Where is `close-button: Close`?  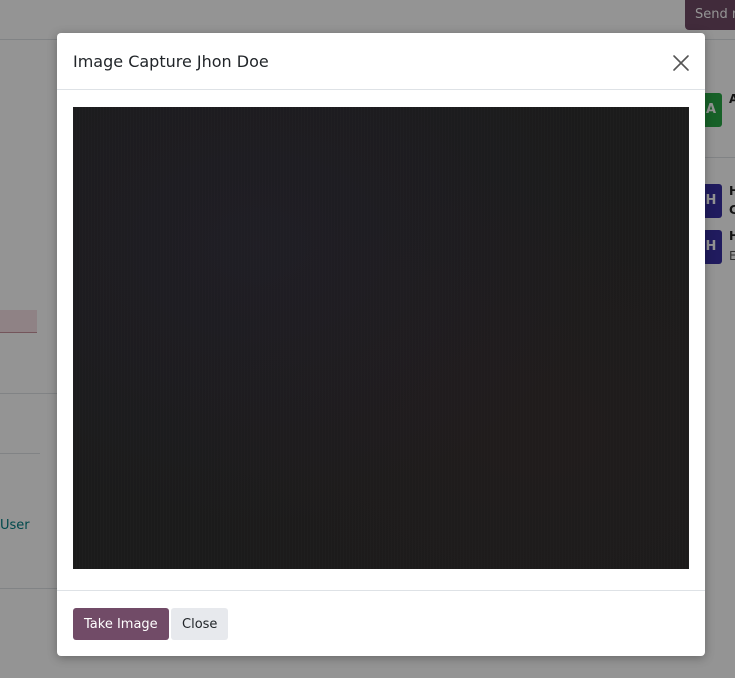 close-button: Close is located at coordinates (200, 624).